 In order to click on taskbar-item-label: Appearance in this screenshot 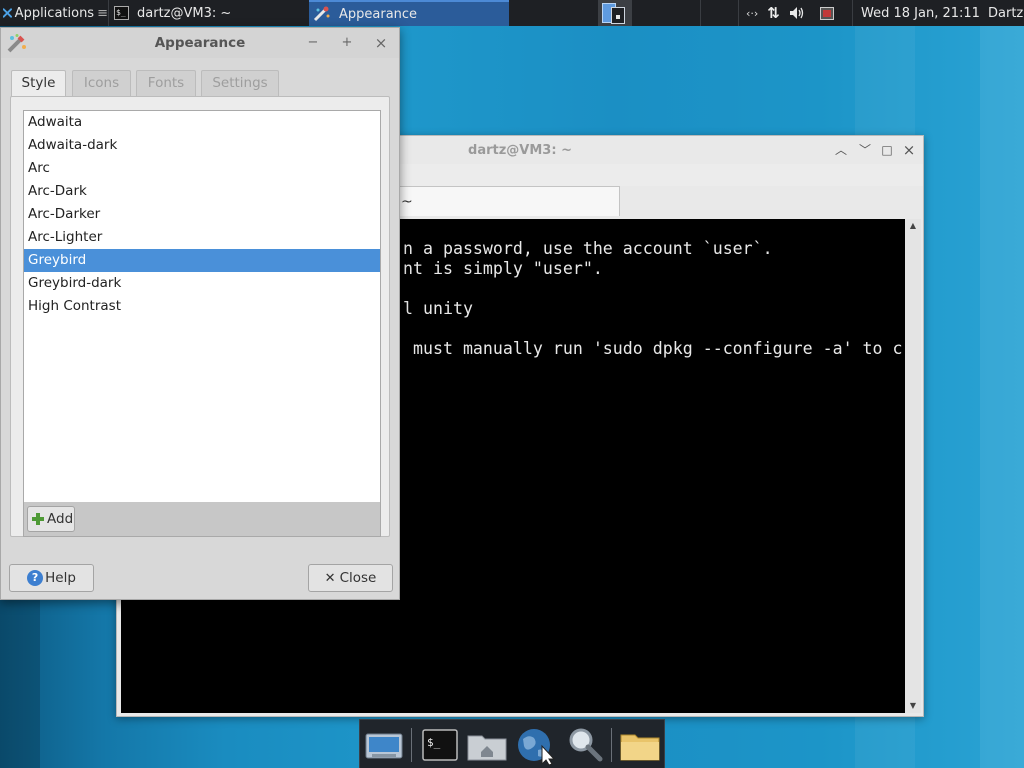, I will do `click(378, 14)`.